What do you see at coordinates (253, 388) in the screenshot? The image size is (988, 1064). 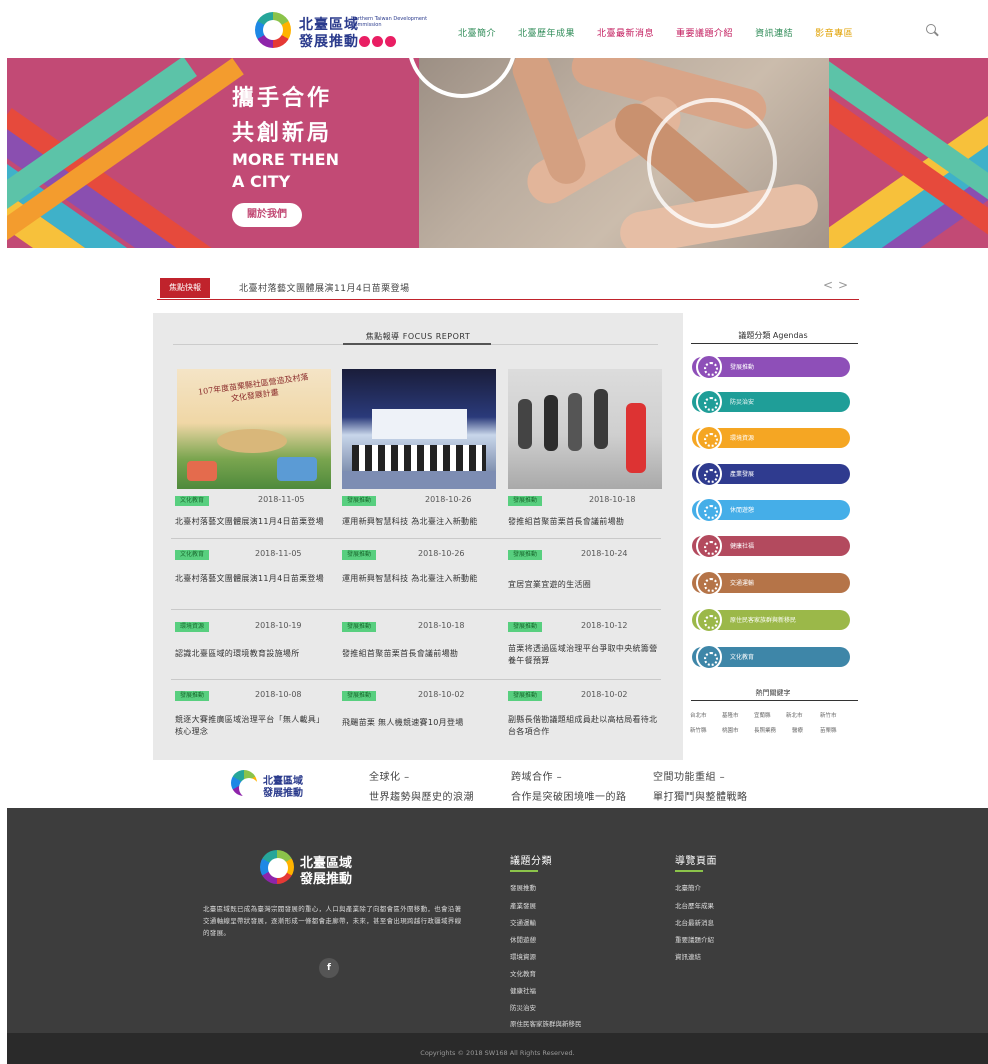 I see `card-image-caption: 107年度苗栗縣社區營造及村落文化發展計畫` at bounding box center [253, 388].